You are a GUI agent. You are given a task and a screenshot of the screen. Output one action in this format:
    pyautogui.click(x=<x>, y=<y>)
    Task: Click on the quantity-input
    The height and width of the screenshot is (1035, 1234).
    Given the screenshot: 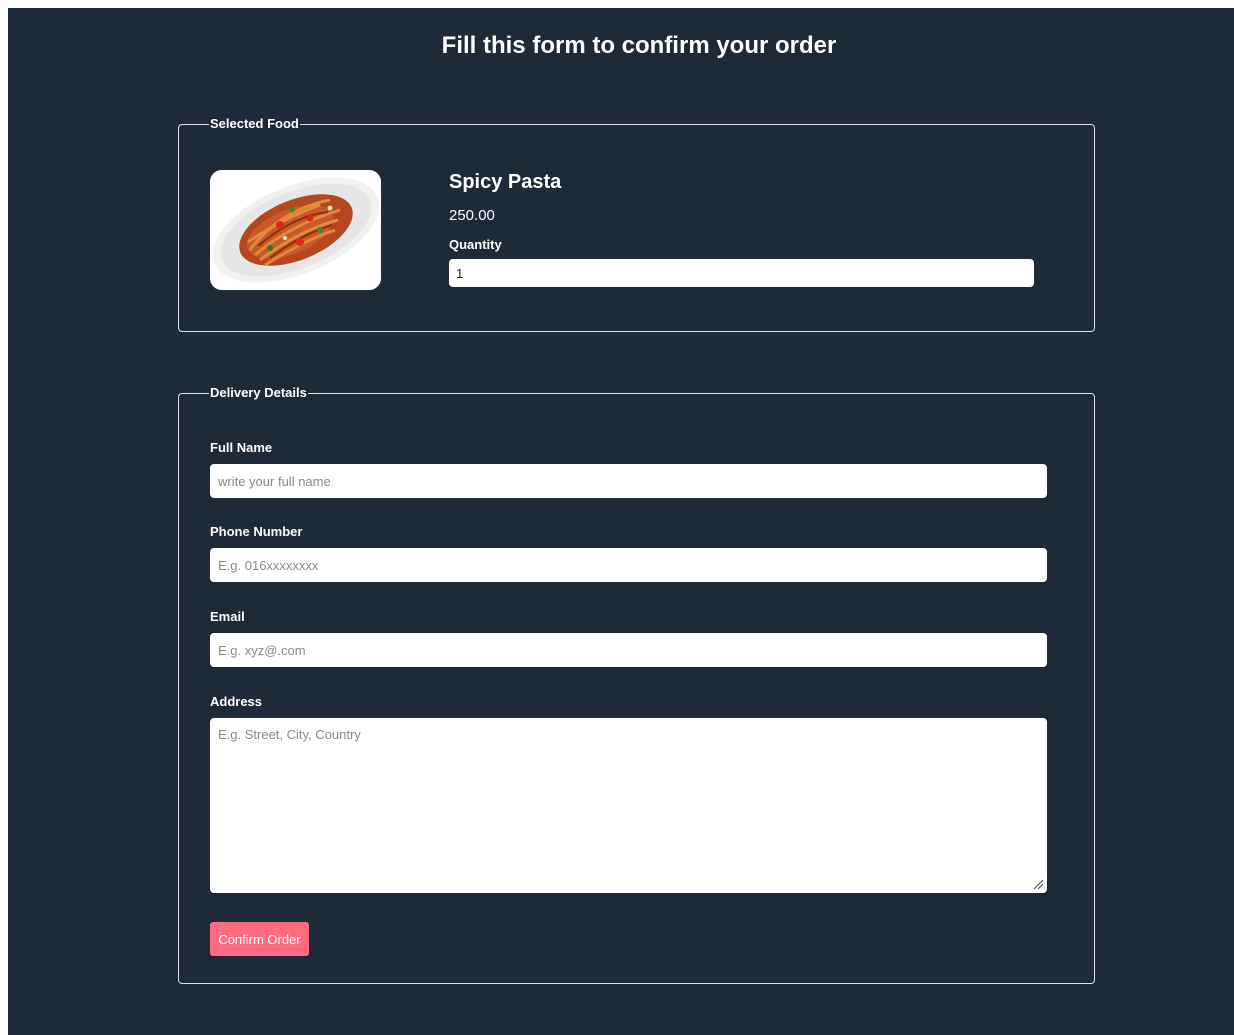 What is the action you would take?
    pyautogui.click(x=741, y=273)
    